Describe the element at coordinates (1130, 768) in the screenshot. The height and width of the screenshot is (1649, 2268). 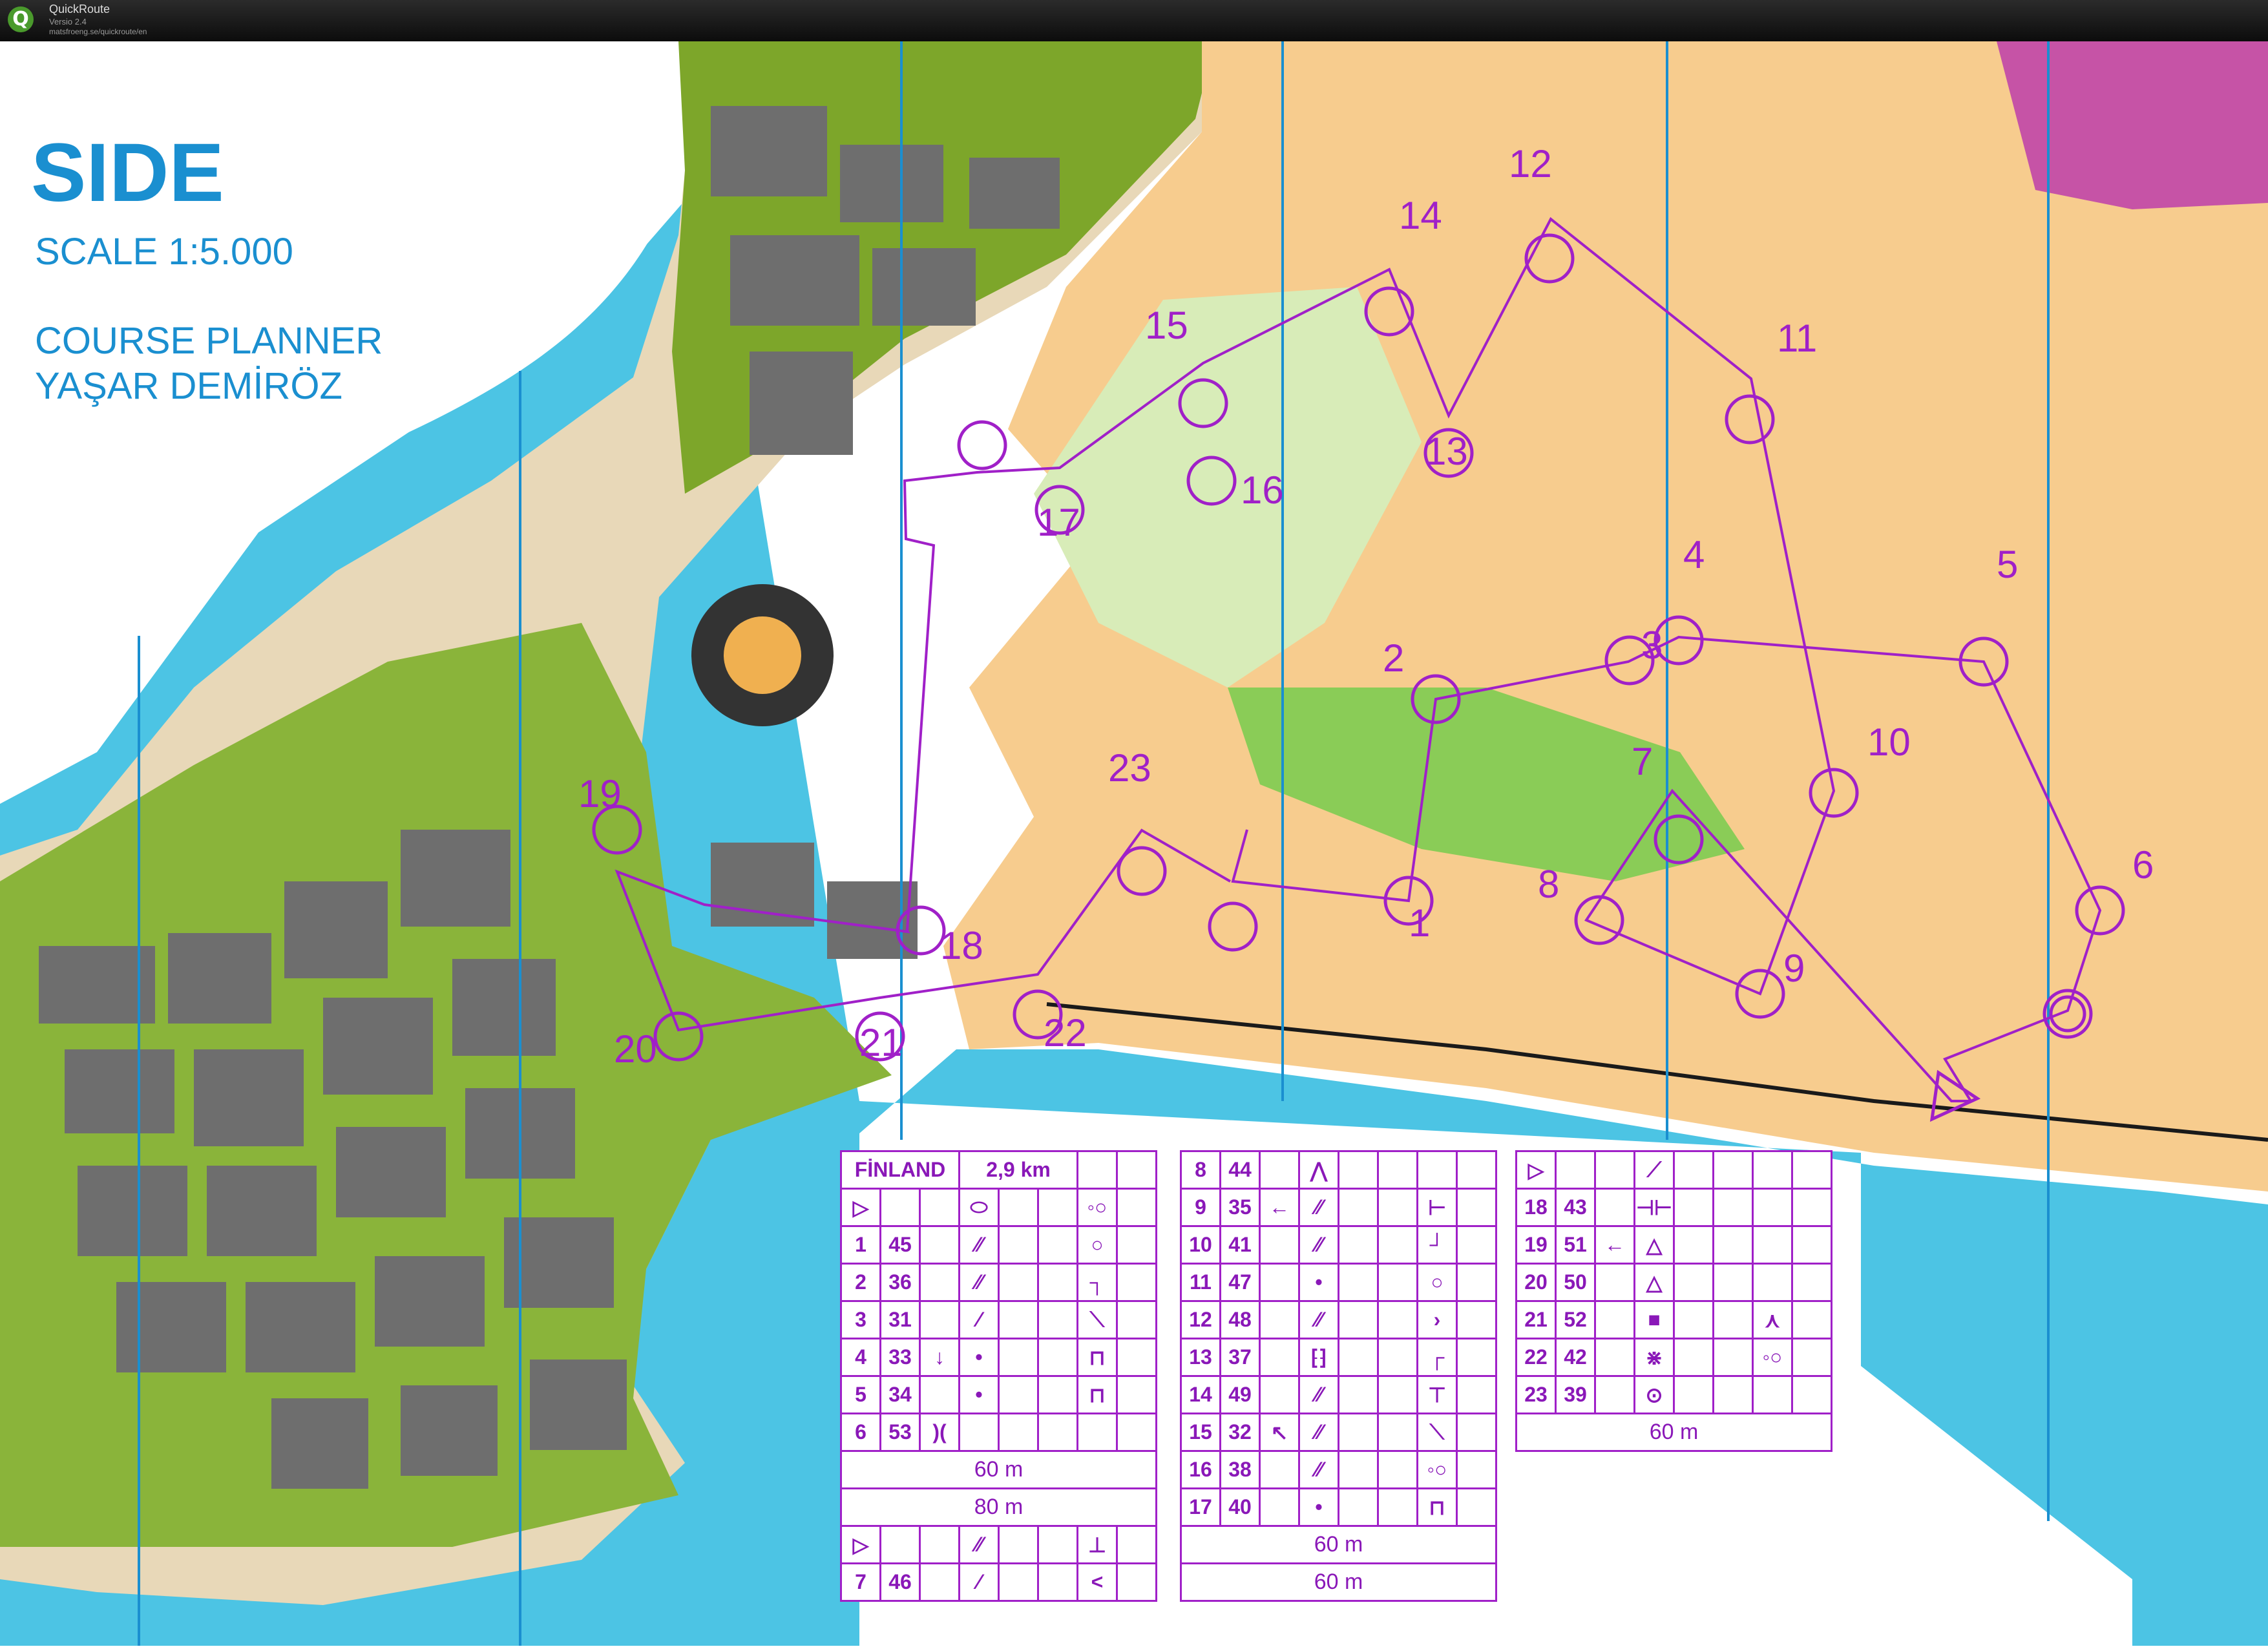
I see `control-label-23: 23` at that location.